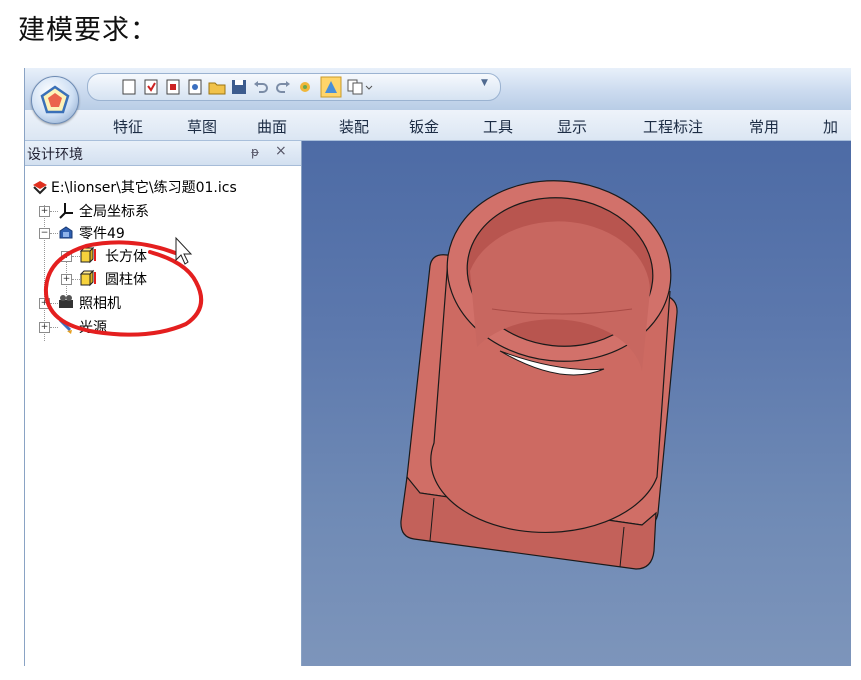 This screenshot has width=861, height=680. I want to click on camera-icon, so click(66, 301).